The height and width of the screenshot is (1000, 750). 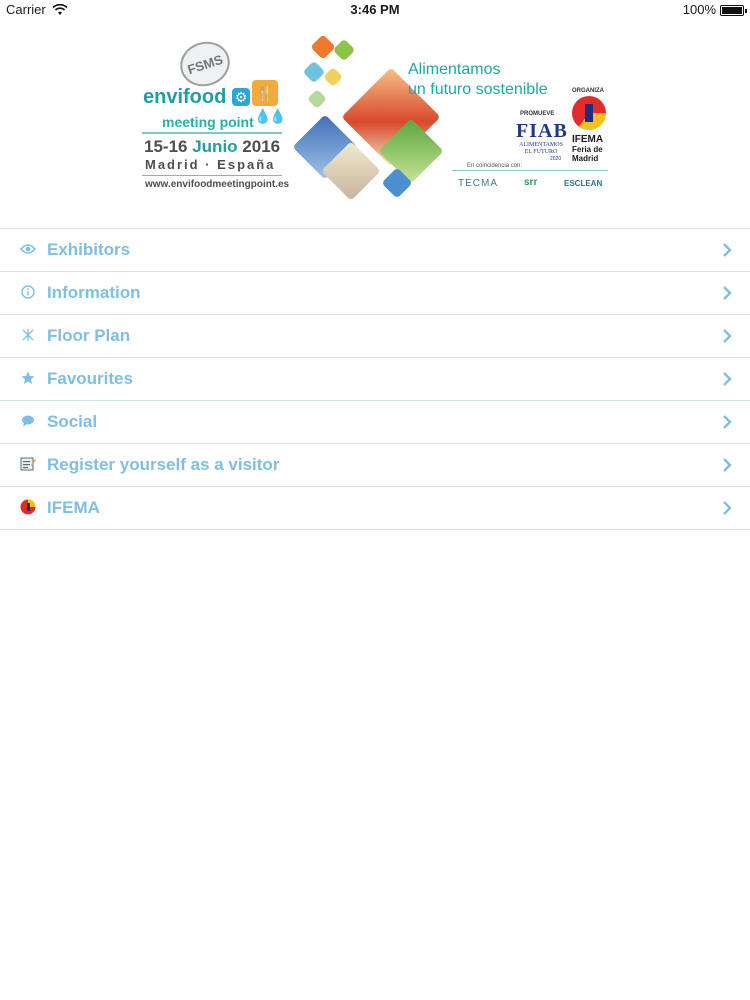 What do you see at coordinates (478, 183) in the screenshot?
I see `partner-tecma-logo: TECMA` at bounding box center [478, 183].